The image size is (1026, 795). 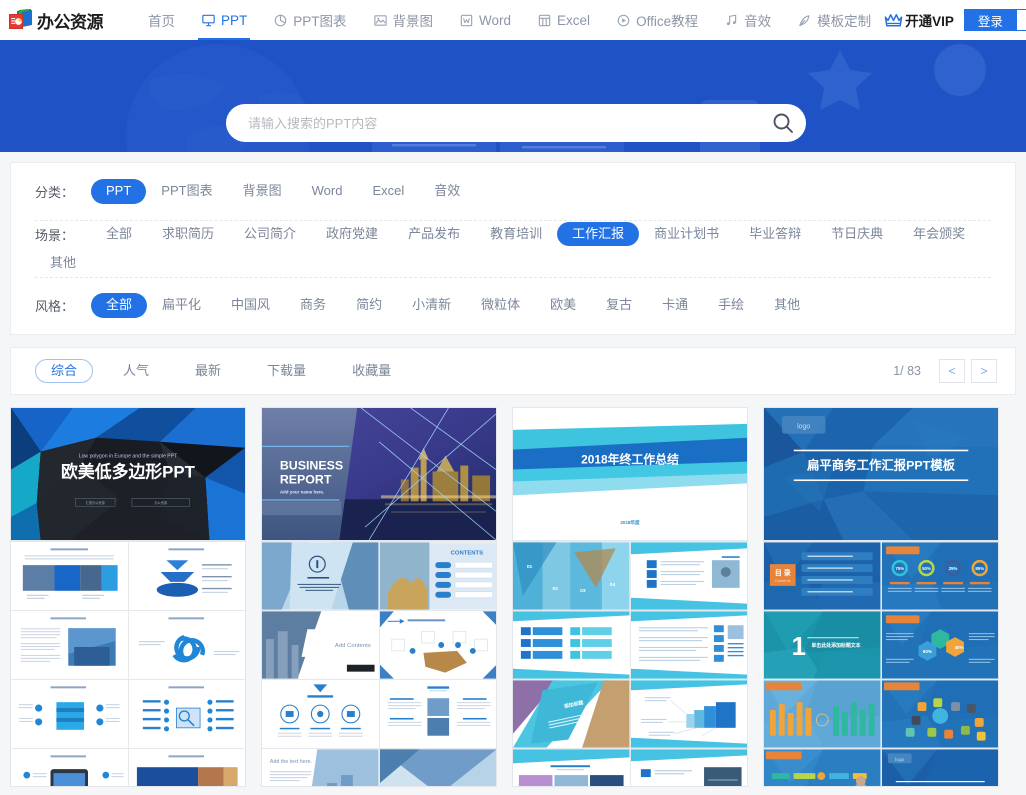 I want to click on nav-item-home: 首页, so click(x=161, y=20).